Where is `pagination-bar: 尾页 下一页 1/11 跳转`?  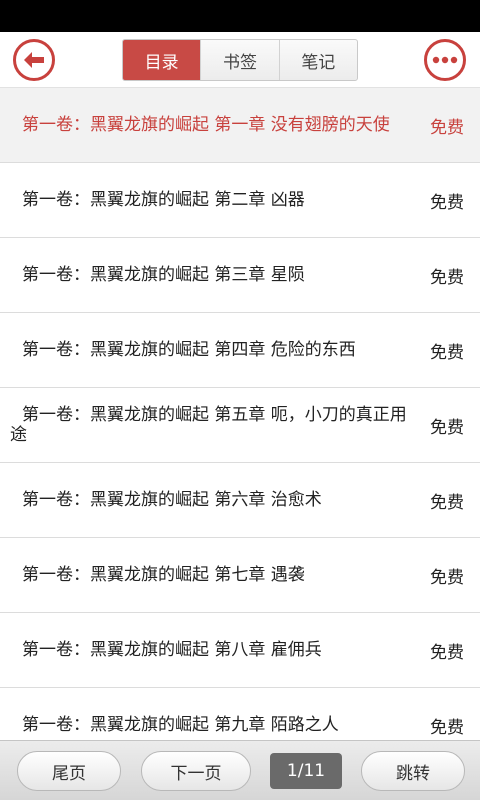
pagination-bar: 尾页 下一页 1/11 跳转 is located at coordinates (240, 770).